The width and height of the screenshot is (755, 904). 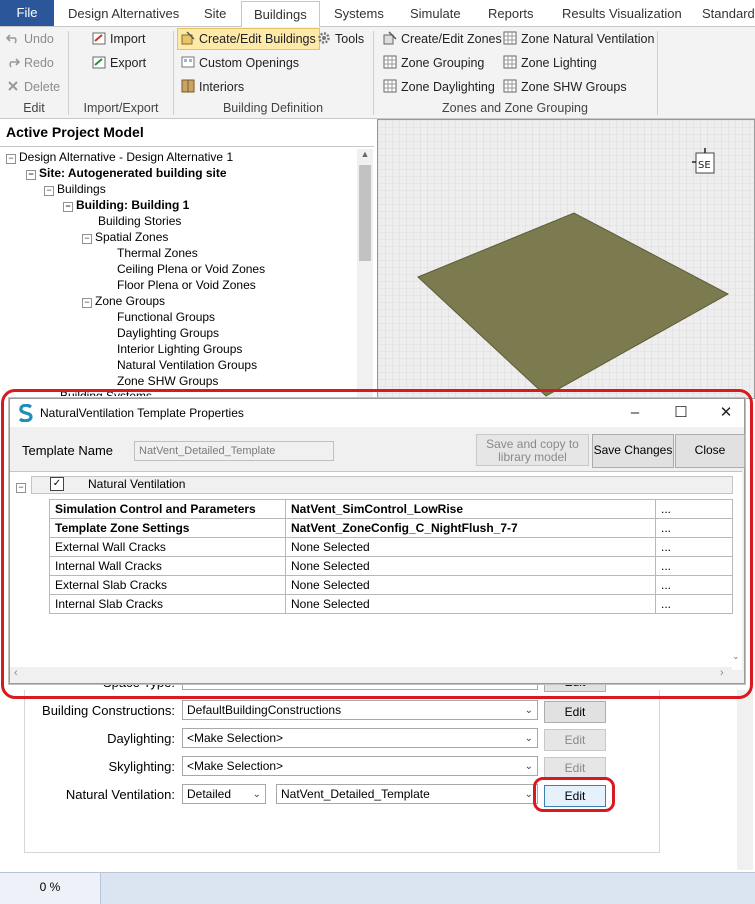 What do you see at coordinates (575, 768) in the screenshot?
I see `skylighting-edit-button: Edit` at bounding box center [575, 768].